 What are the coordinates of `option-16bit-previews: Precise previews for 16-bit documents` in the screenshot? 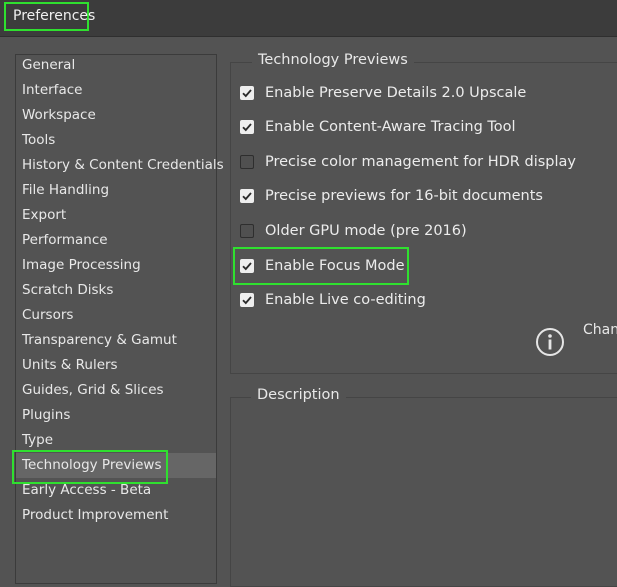 It's located at (391, 196).